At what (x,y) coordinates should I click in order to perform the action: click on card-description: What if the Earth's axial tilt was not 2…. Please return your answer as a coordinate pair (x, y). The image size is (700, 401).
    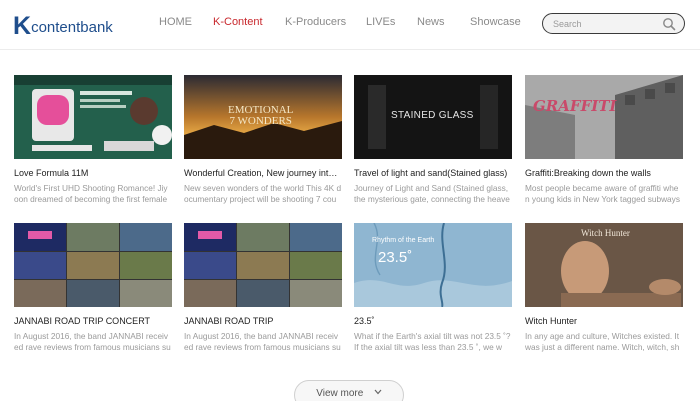
    Looking at the image, I should click on (432, 341).